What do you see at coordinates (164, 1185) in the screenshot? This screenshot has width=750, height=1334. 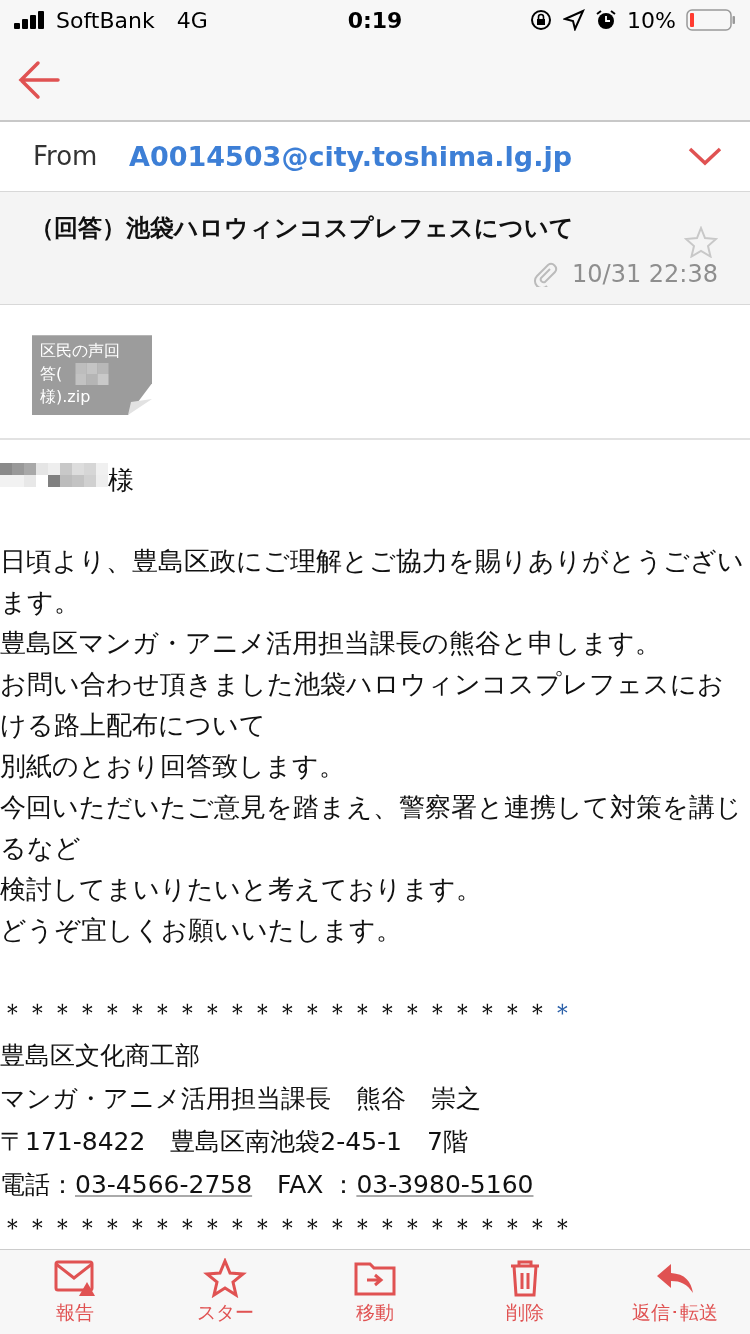 I see `phone-link: 03-4566-2758` at bounding box center [164, 1185].